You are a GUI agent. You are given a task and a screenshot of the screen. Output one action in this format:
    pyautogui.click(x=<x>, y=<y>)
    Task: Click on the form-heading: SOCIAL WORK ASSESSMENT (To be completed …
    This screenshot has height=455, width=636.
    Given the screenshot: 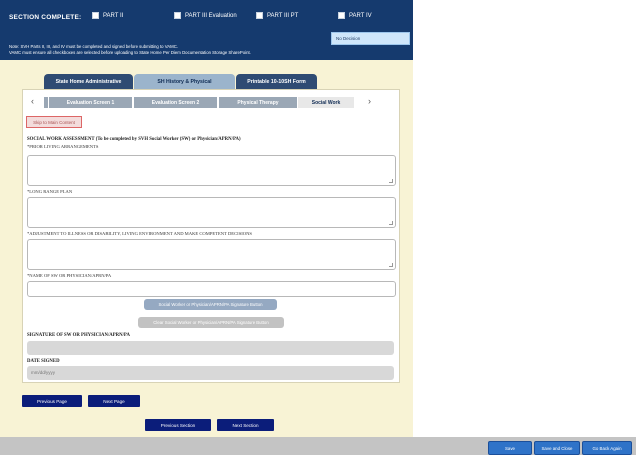 What is the action you would take?
    pyautogui.click(x=134, y=139)
    